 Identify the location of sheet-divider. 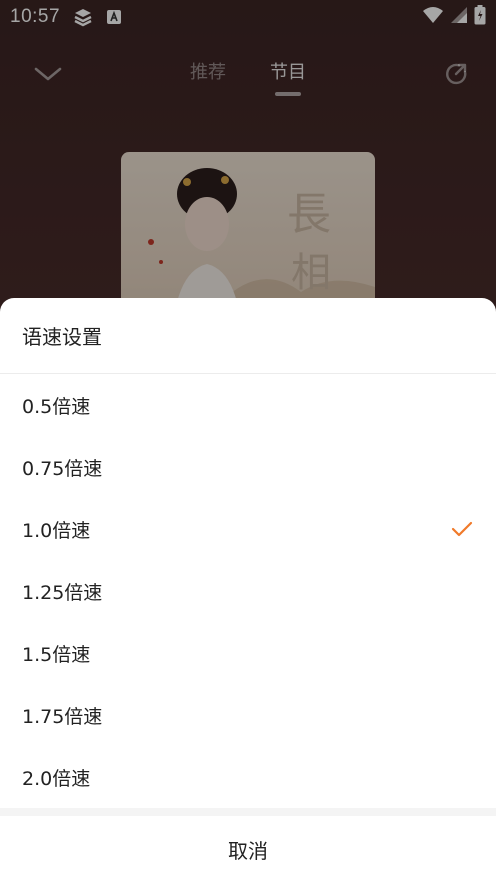
(248, 812).